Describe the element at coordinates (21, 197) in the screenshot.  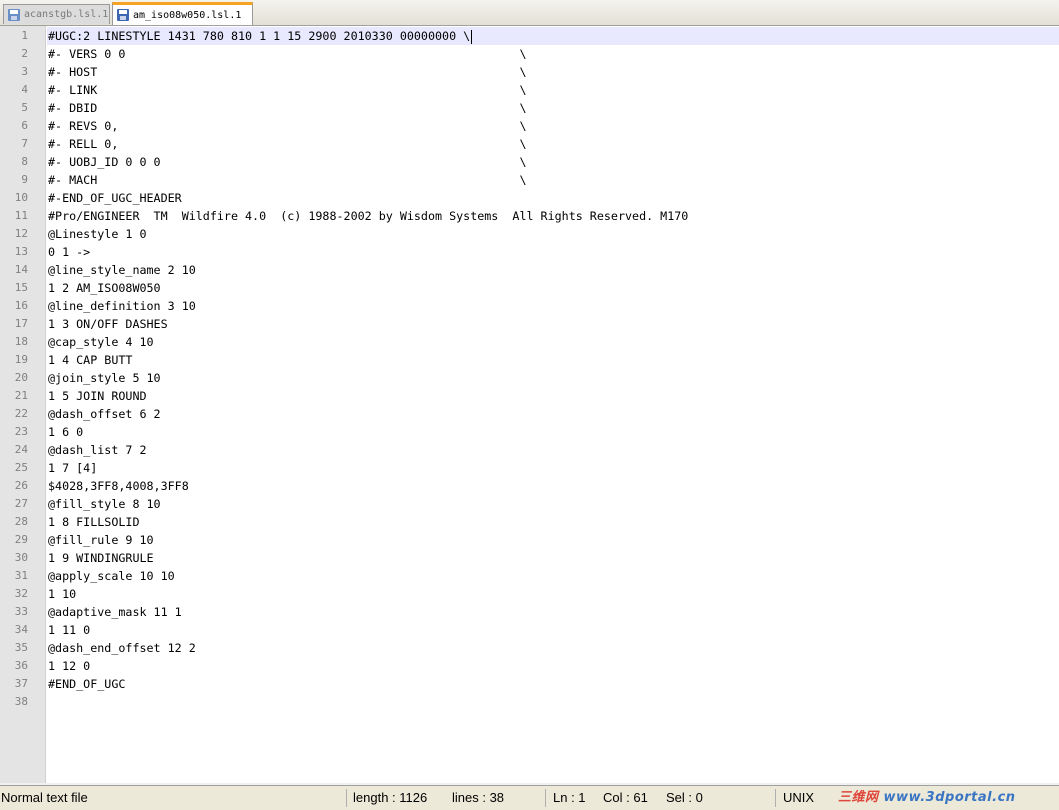
I see `line-number: 10` at that location.